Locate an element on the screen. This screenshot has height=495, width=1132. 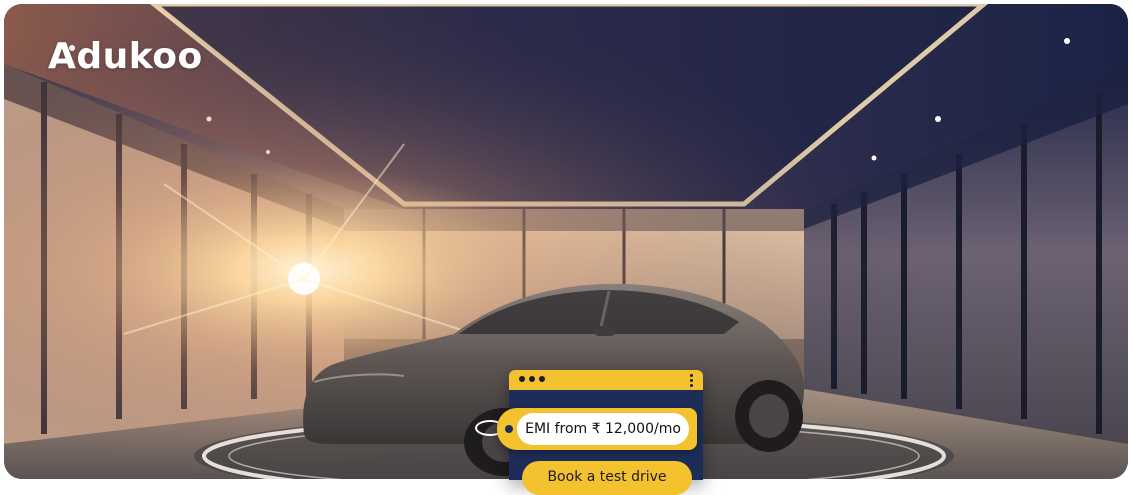
brand-logo: Adukoo is located at coordinates (125, 56).